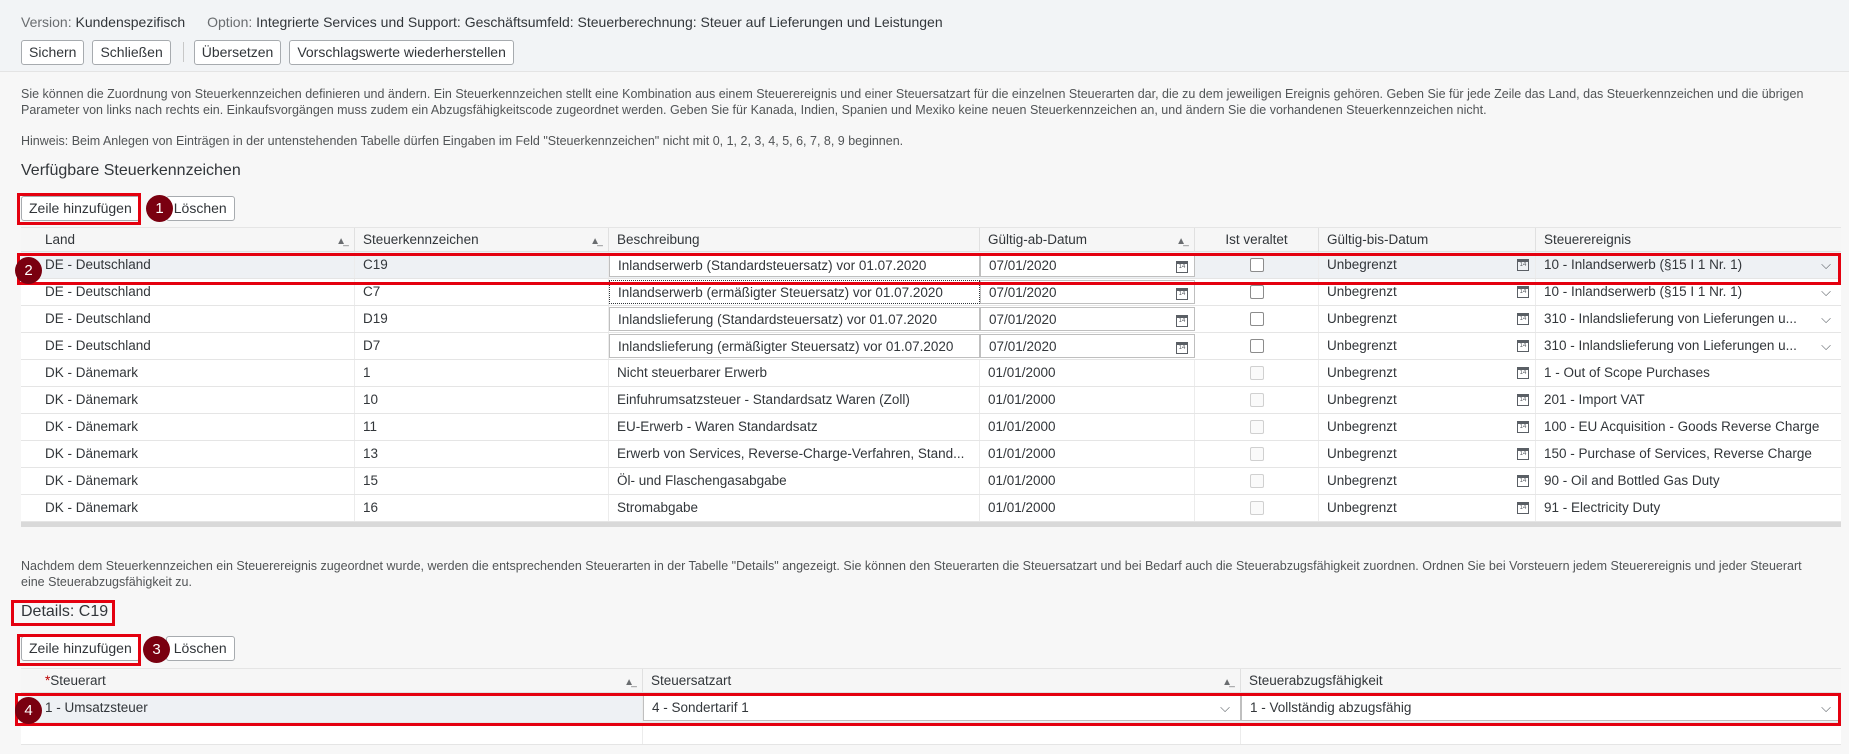 The width and height of the screenshot is (1849, 754). Describe the element at coordinates (1541, 680) in the screenshot. I see `column-header-deductibility: Steuerabzugsfähigkeit` at that location.